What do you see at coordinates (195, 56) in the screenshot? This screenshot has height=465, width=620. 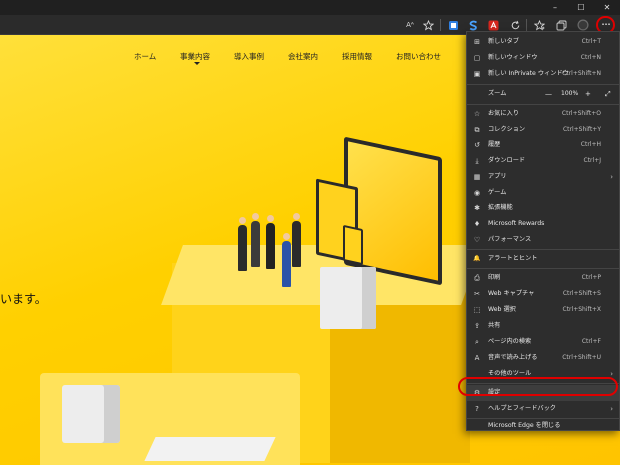 I see `nav-services: 事業内容` at bounding box center [195, 56].